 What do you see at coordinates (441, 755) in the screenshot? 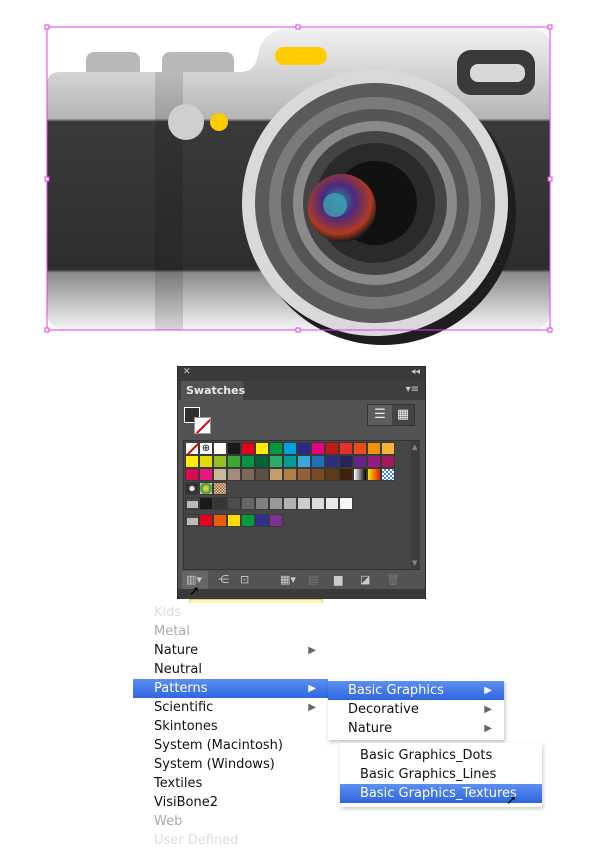
I see `menu-item-basic-graphics-dots: Basic Graphics_Dots` at bounding box center [441, 755].